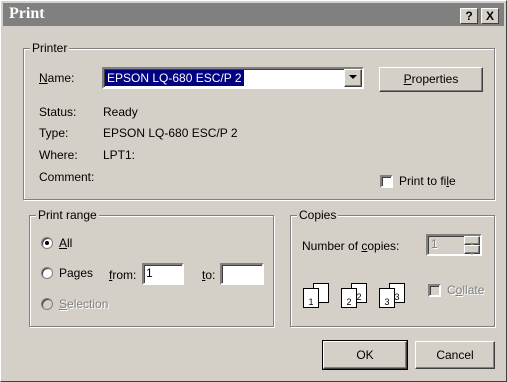  Describe the element at coordinates (47, 304) in the screenshot. I see `selection-radio` at that location.